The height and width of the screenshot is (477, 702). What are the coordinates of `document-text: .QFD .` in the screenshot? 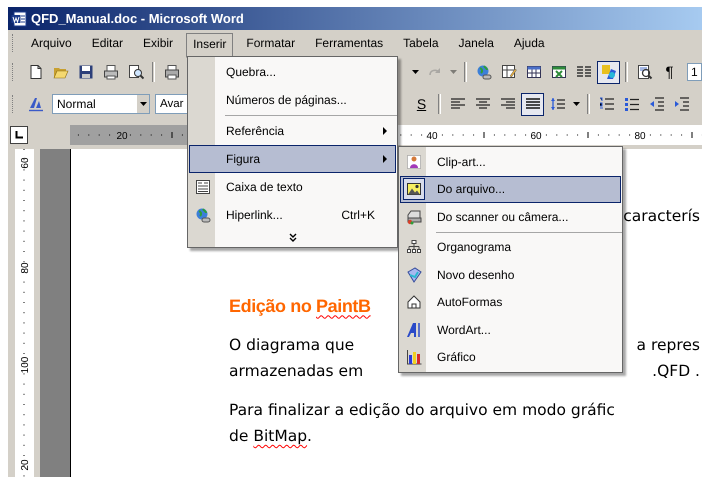 It's located at (676, 371).